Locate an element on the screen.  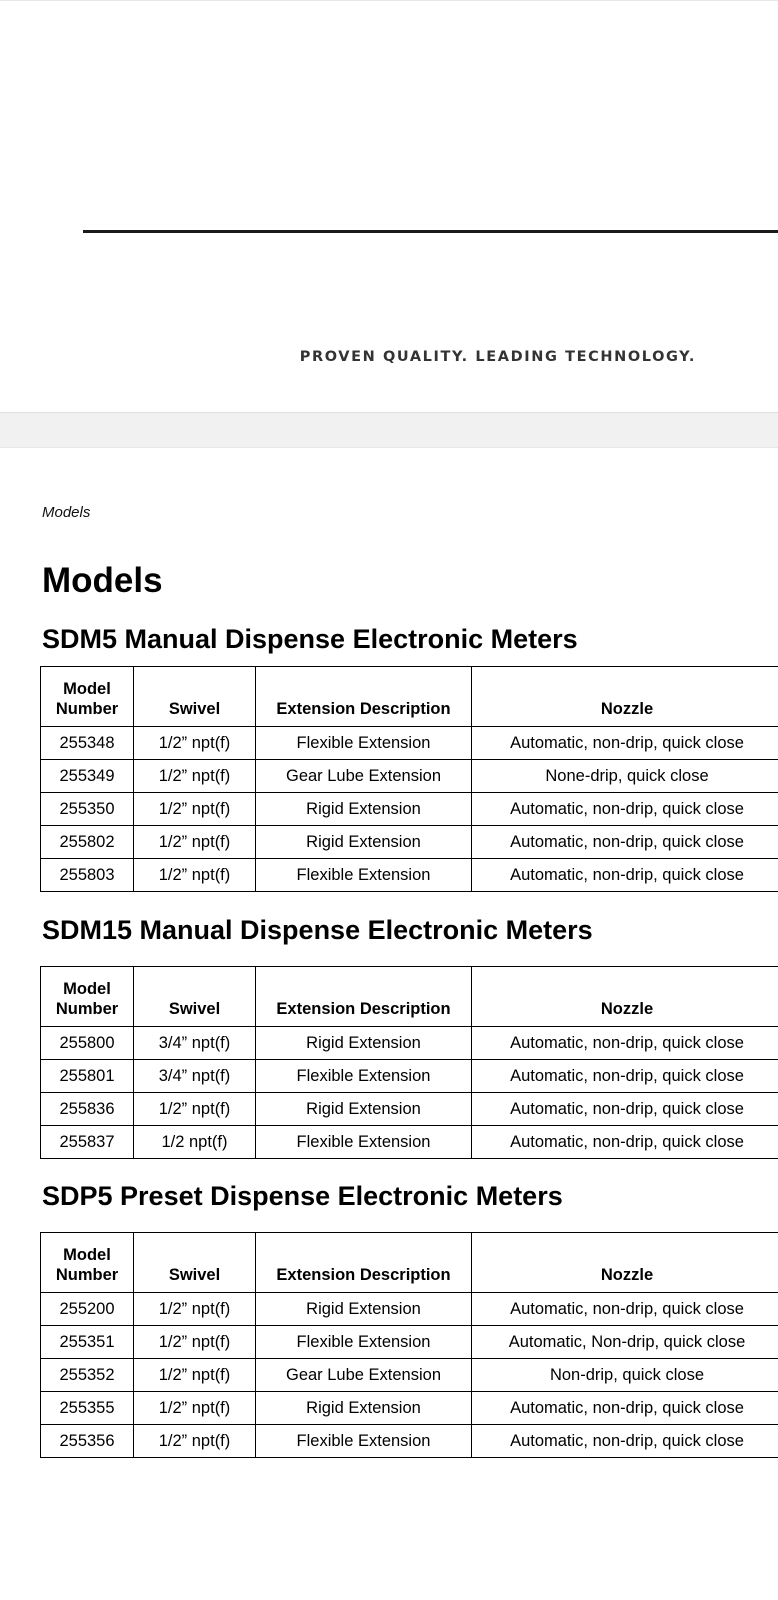
cell-model-number: 255350 is located at coordinates (87, 809).